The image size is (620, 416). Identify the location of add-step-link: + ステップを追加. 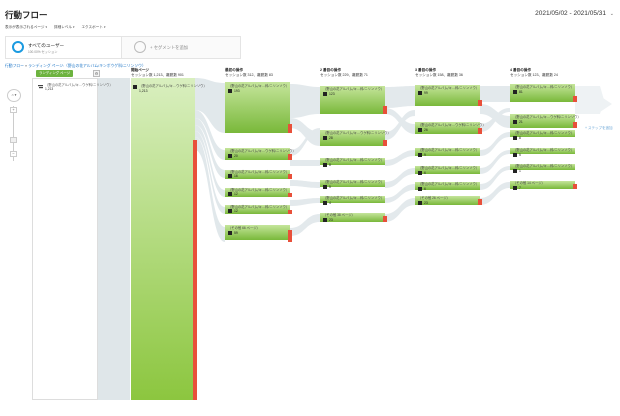
(599, 128).